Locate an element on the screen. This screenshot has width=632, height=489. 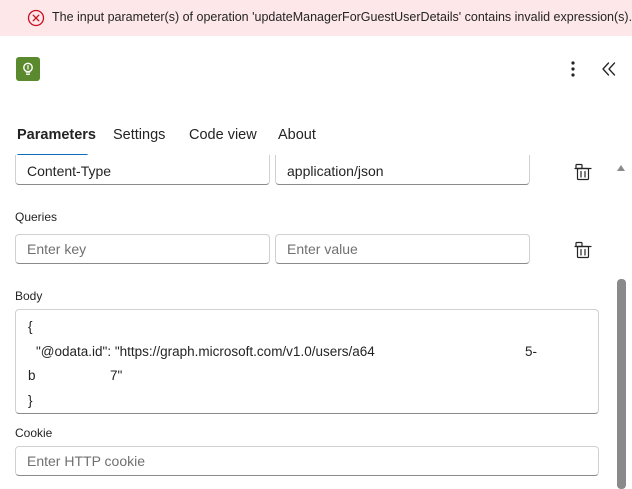
double-chevron-left-icon is located at coordinates (609, 69).